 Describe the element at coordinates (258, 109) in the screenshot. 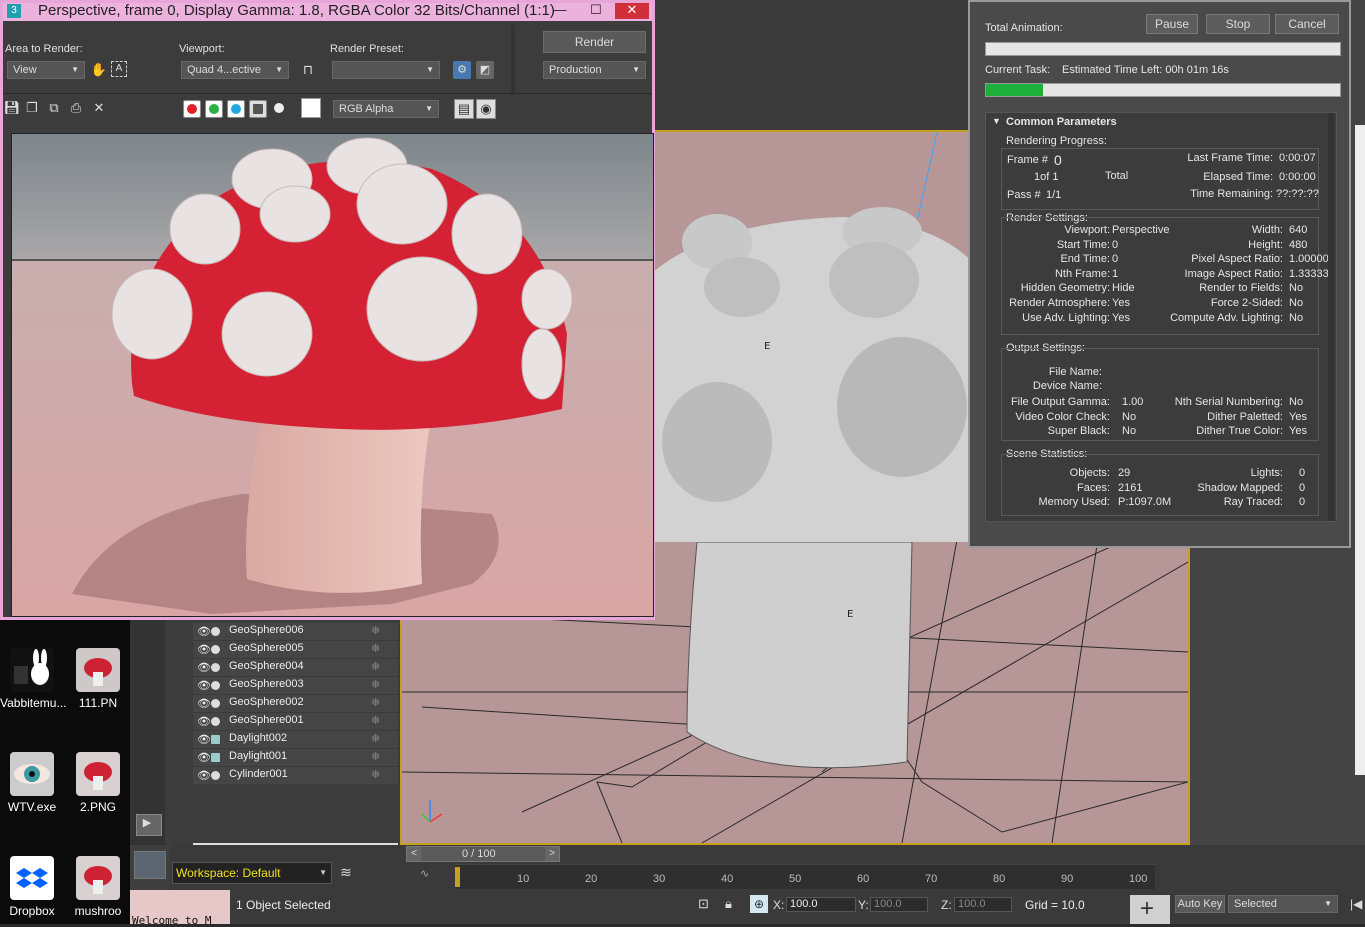

I see `alpha-channel-toggle` at that location.